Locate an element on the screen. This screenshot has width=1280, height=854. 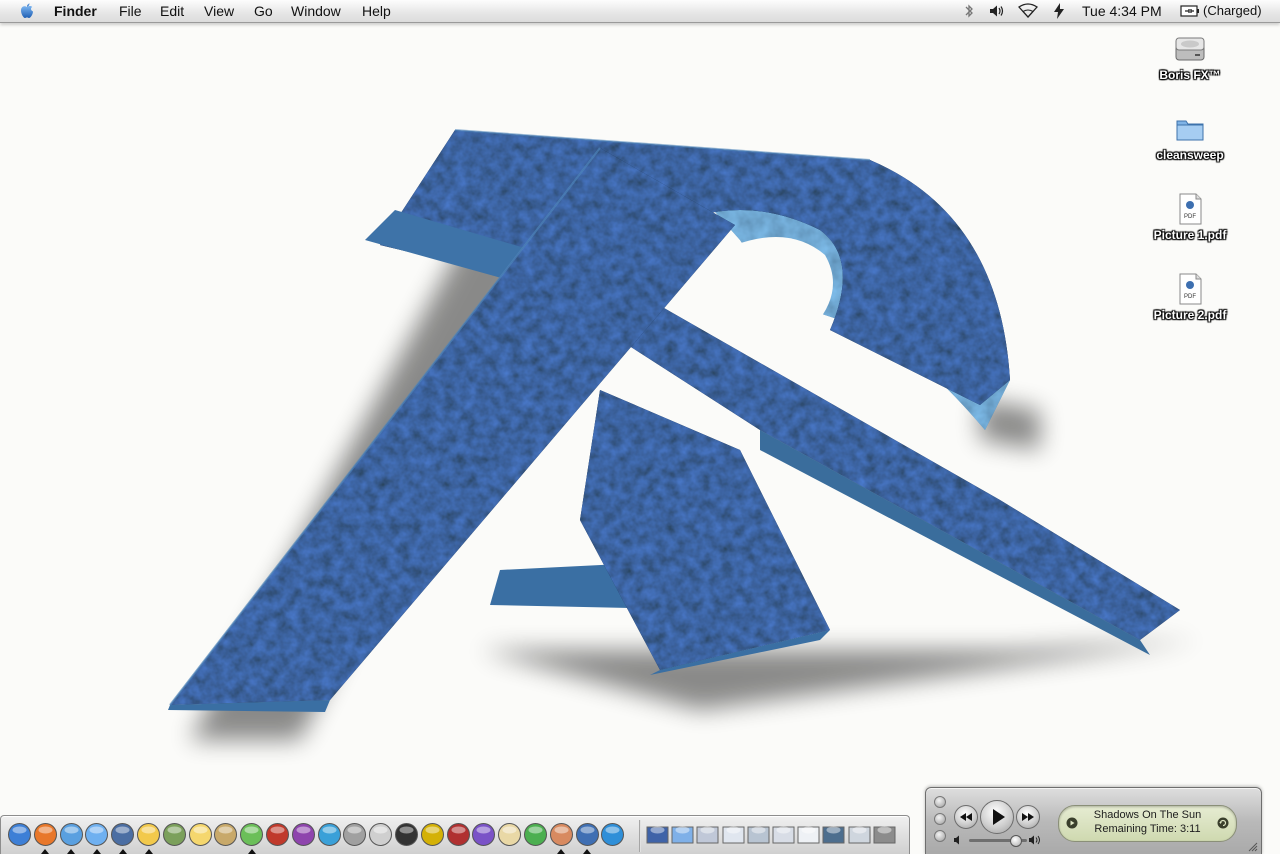
window-1-icon is located at coordinates (657, 835).